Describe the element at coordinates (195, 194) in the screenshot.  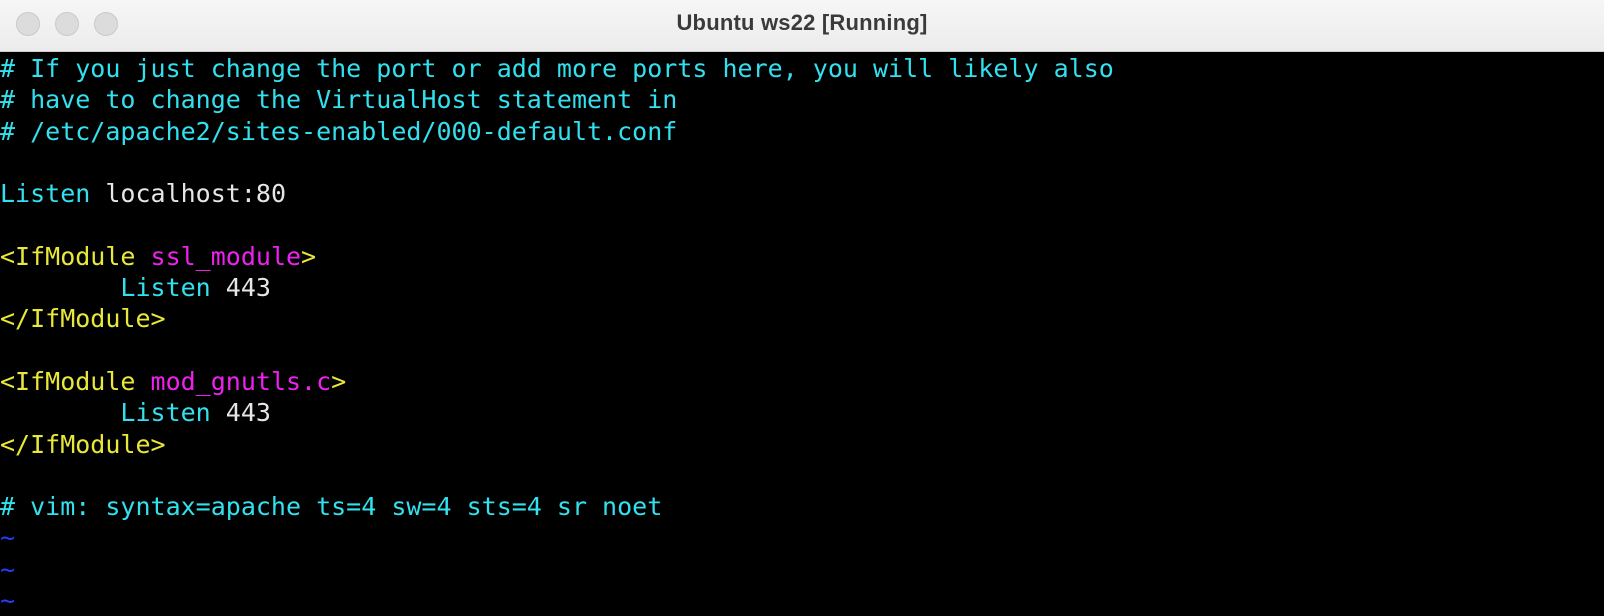
I see `directive-value: localhost:80` at that location.